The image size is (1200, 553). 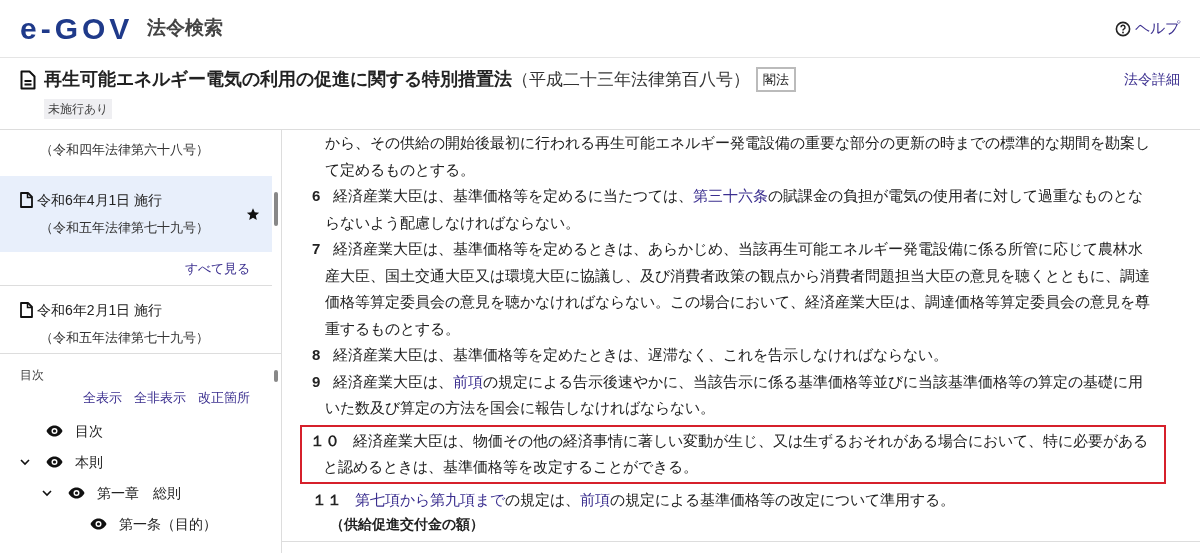 What do you see at coordinates (634, 499) in the screenshot?
I see `paragraph-text: １１ 第七項から第九項までの規定は、前項の規定による基準価格等の改定について準用する。` at bounding box center [634, 499].